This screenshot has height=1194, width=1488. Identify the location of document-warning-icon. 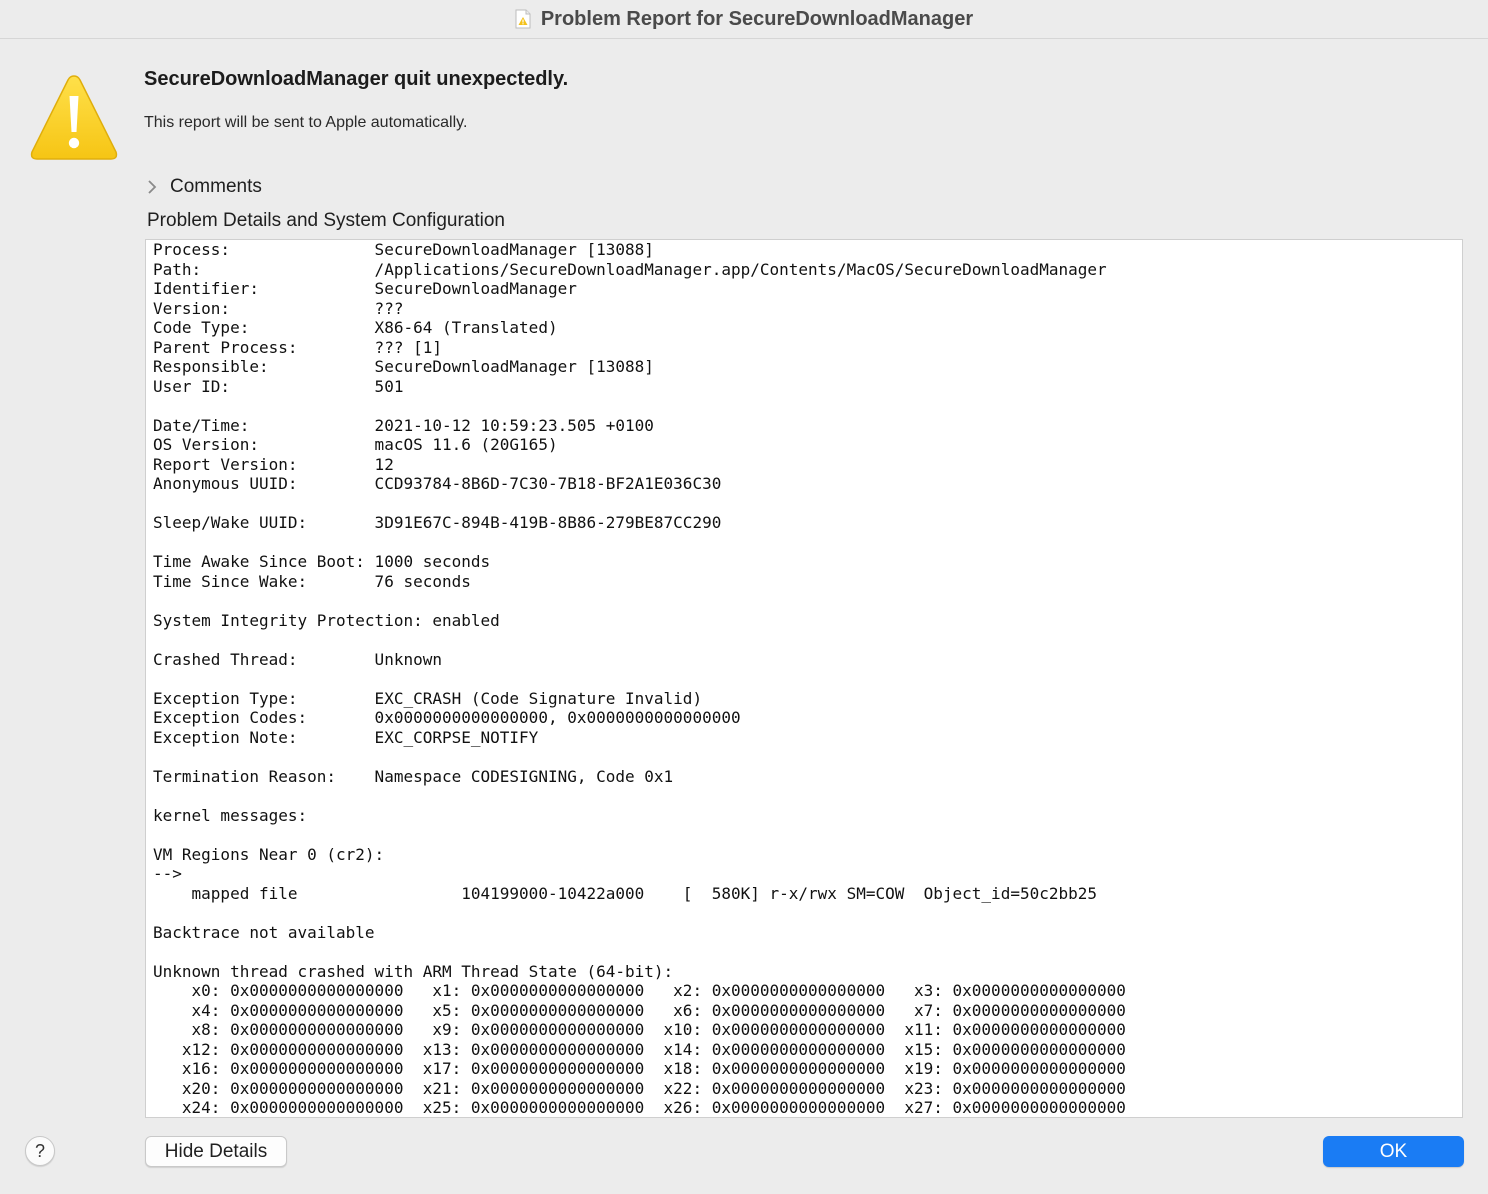
(523, 19).